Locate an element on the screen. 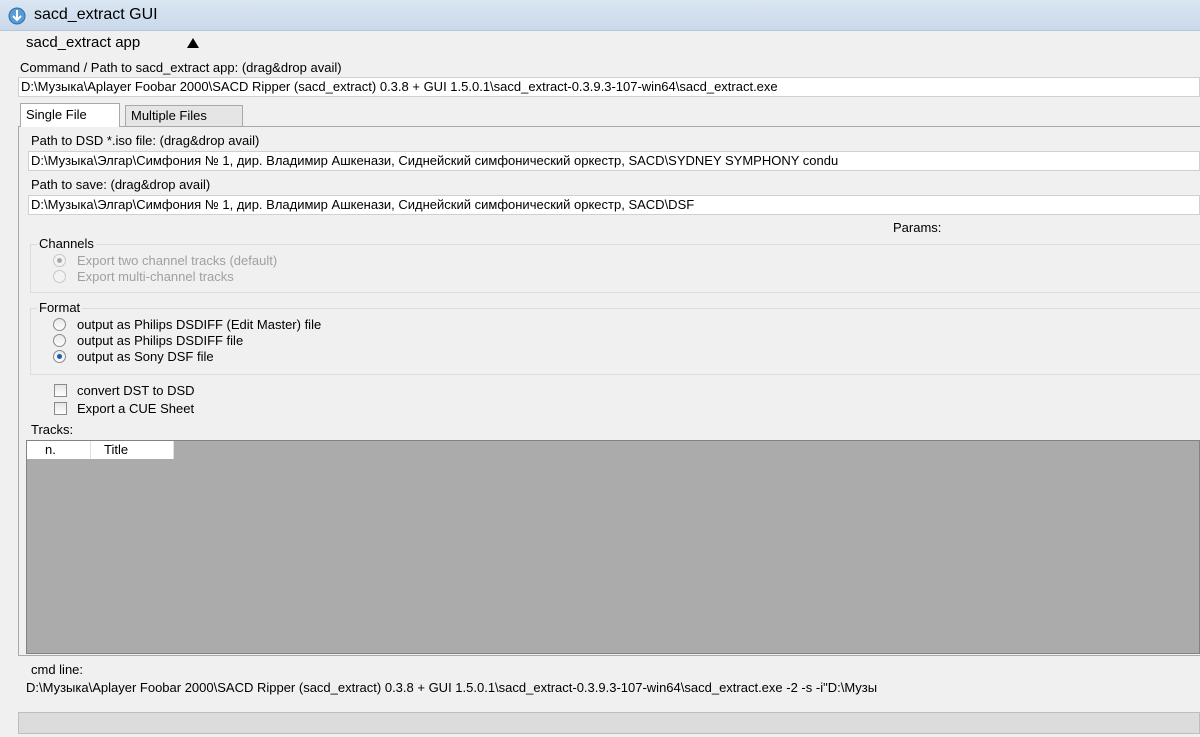  format-group-title: Format is located at coordinates (60, 307).